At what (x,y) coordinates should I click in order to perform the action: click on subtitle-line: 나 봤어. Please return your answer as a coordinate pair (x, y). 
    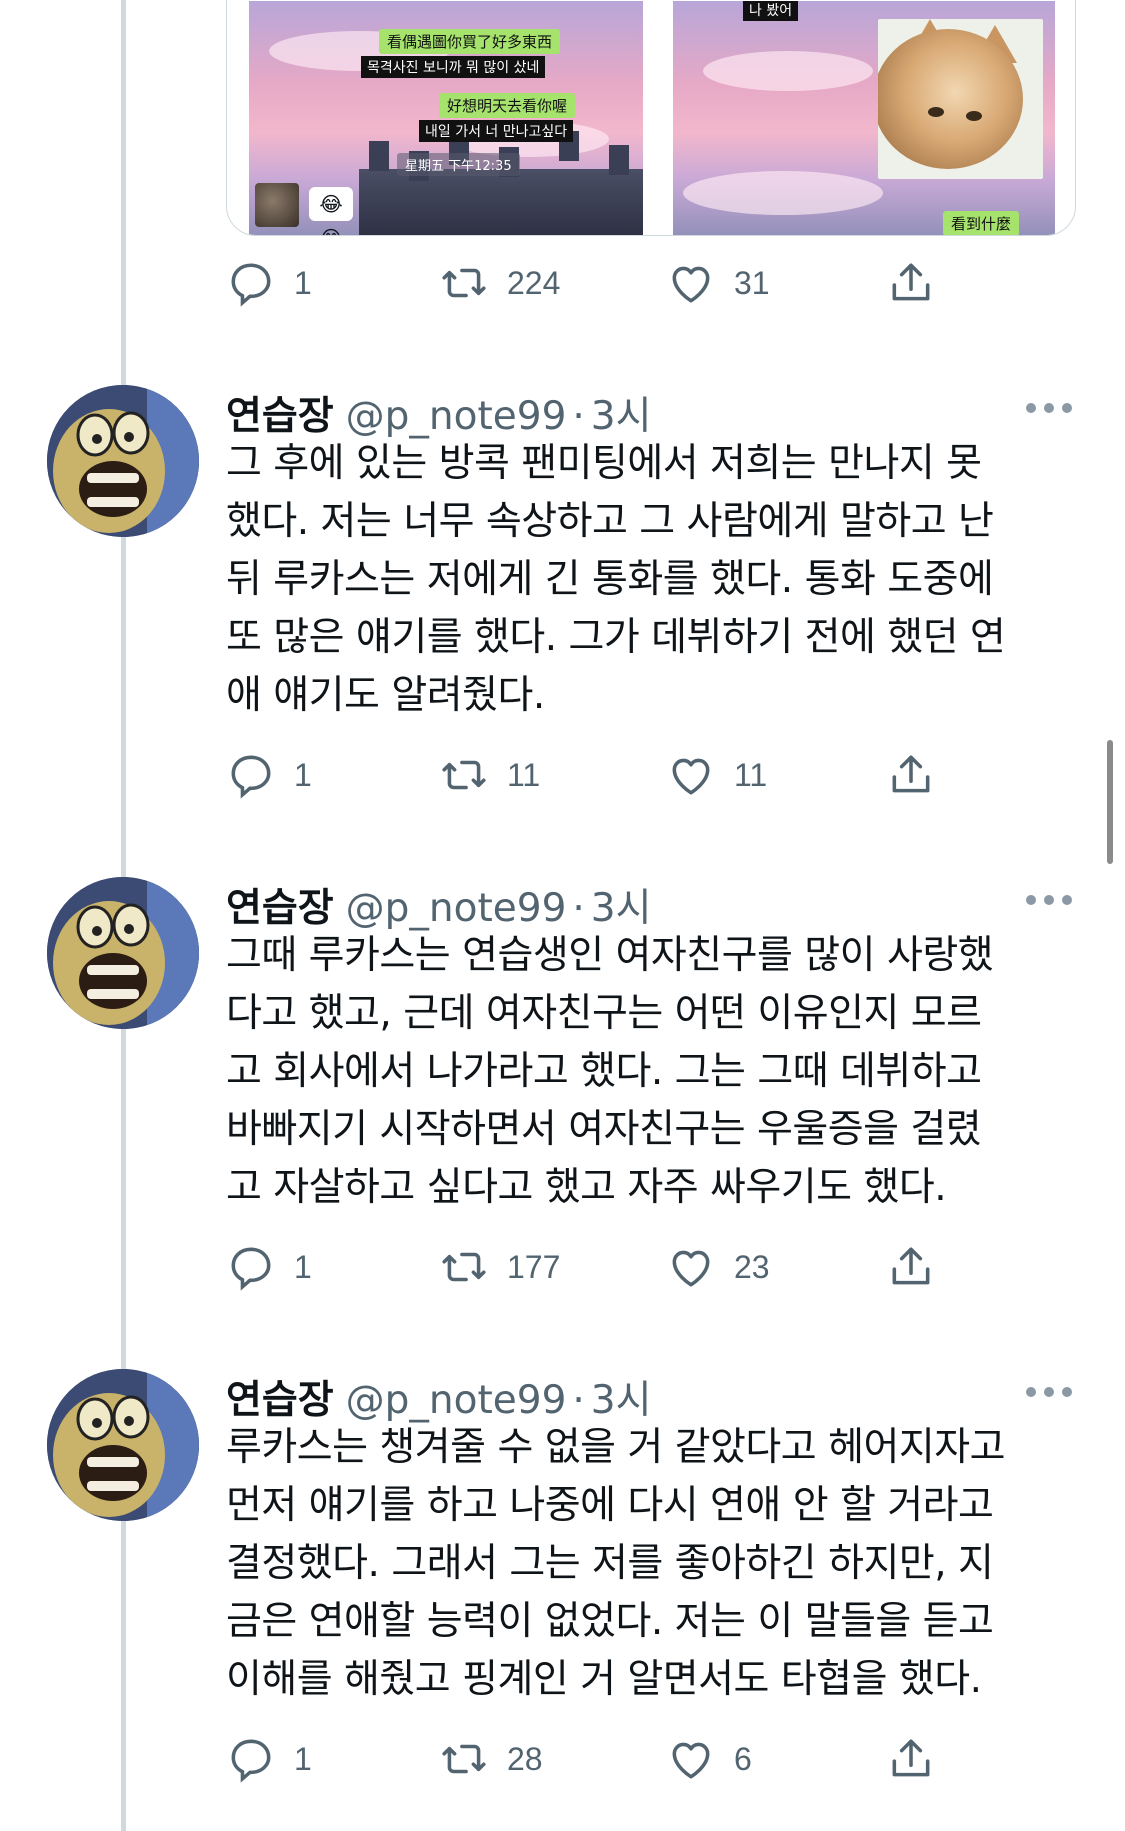
    Looking at the image, I should click on (771, 11).